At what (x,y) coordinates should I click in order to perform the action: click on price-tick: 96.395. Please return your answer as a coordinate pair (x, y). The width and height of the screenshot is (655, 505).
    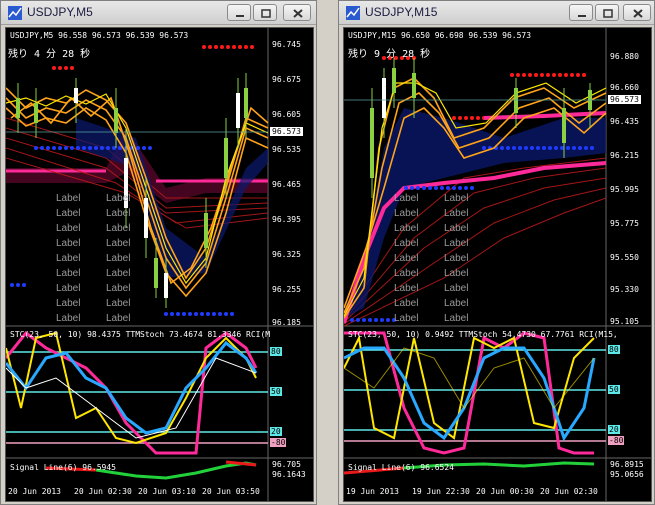
    Looking at the image, I should click on (286, 219).